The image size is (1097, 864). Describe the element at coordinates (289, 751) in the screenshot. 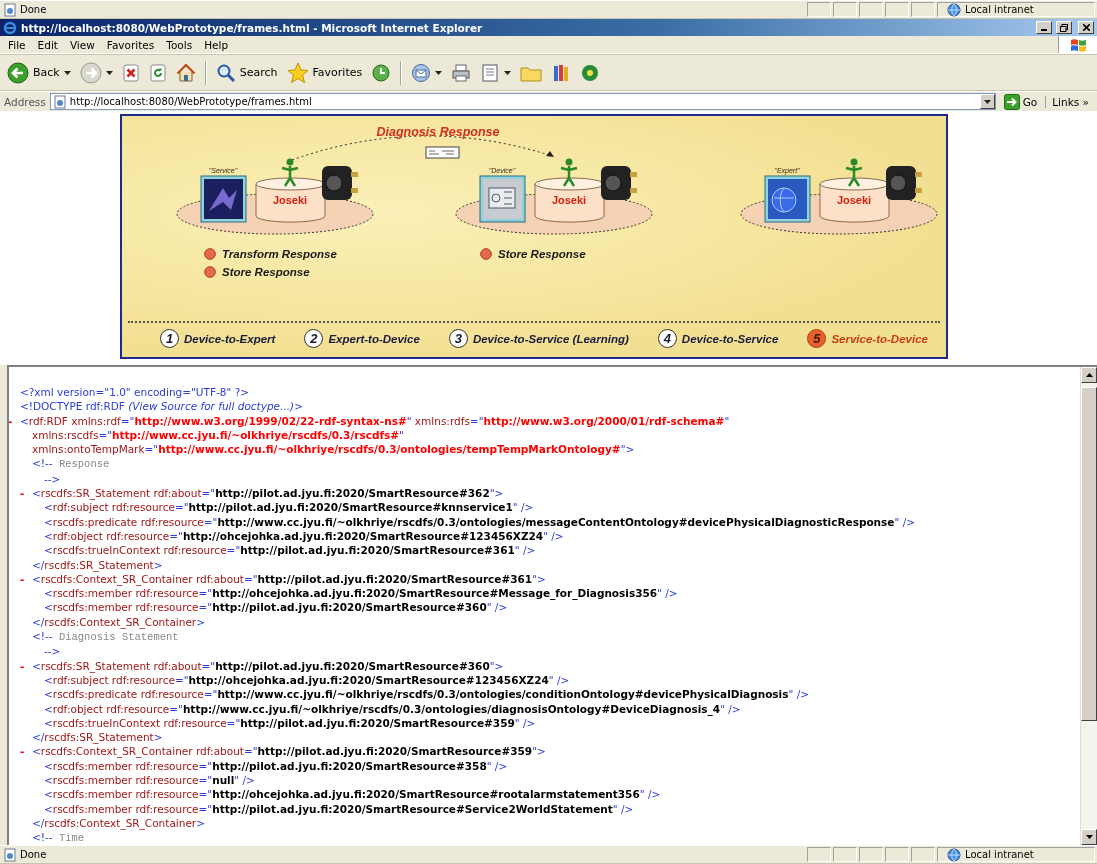

I see `xml-line: <rscdfs:Context_SR_Container rdf:about="http://pilot.ad.jyu.fi:2020/SmartResource#359">` at that location.